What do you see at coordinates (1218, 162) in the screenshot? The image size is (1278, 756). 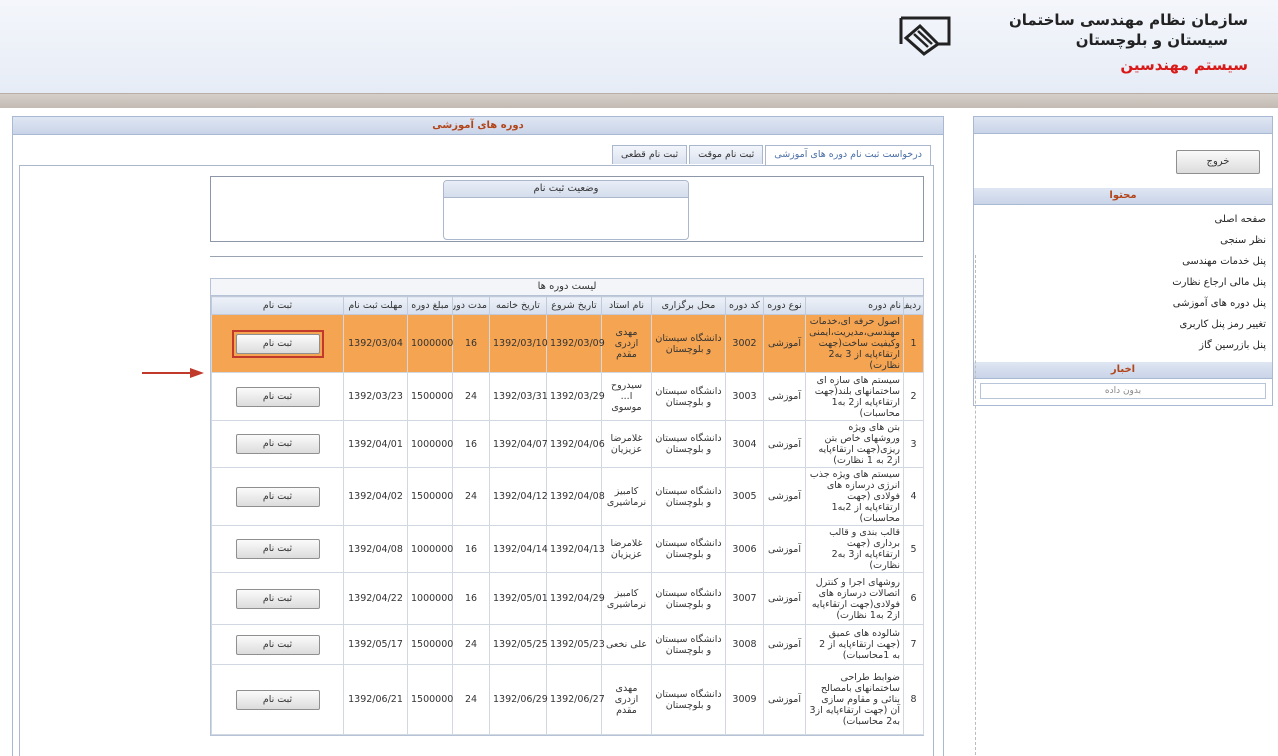 I see `exit-button: خروج` at bounding box center [1218, 162].